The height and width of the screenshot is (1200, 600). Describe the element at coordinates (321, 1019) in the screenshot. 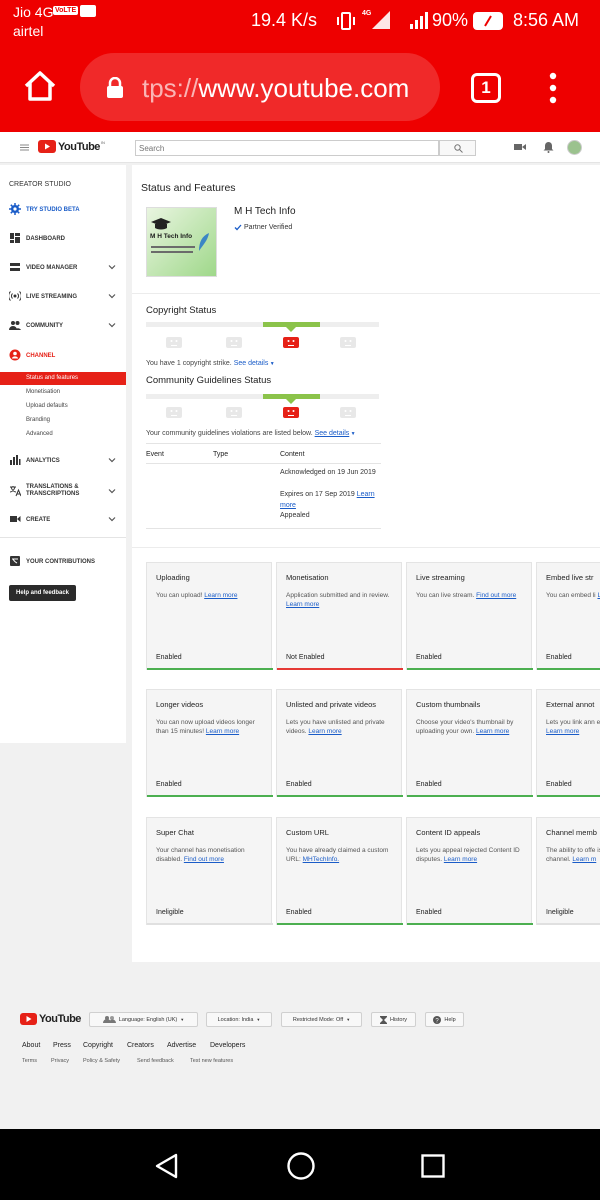

I see `restricted-mode-button: Restricted Mode: Off ▼` at that location.